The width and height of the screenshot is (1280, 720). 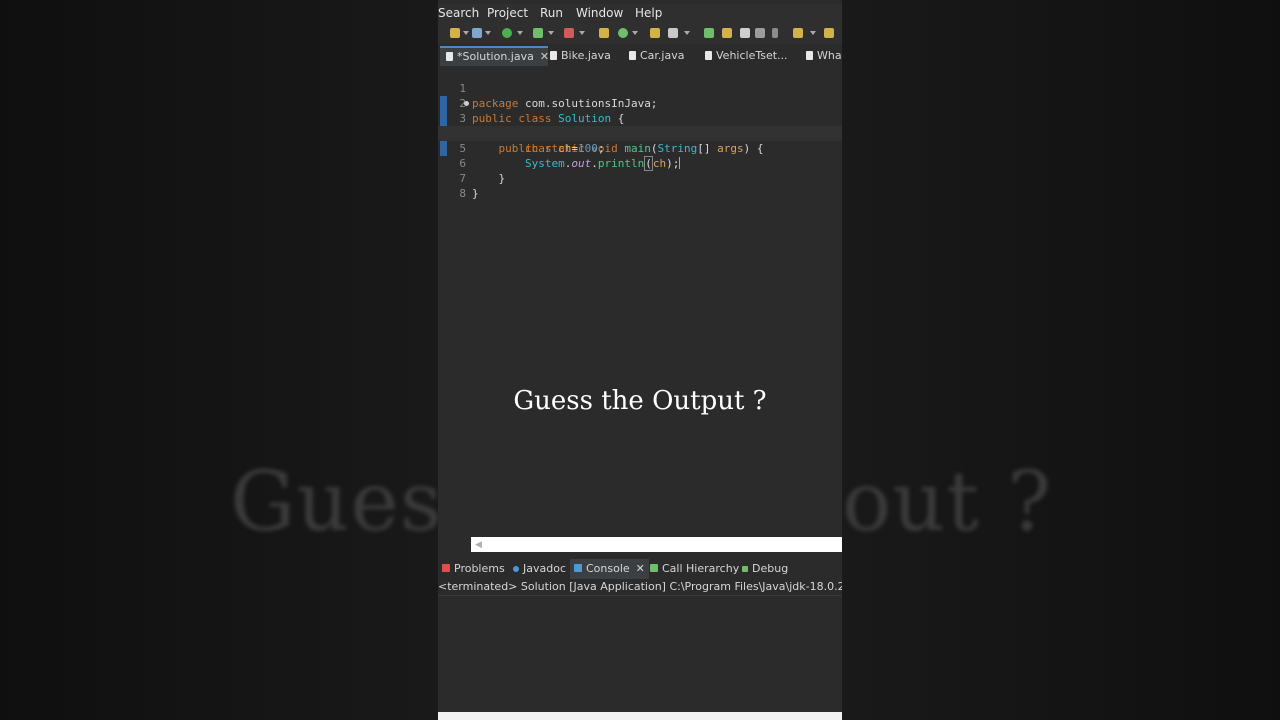 What do you see at coordinates (640, 654) in the screenshot?
I see `console-output` at bounding box center [640, 654].